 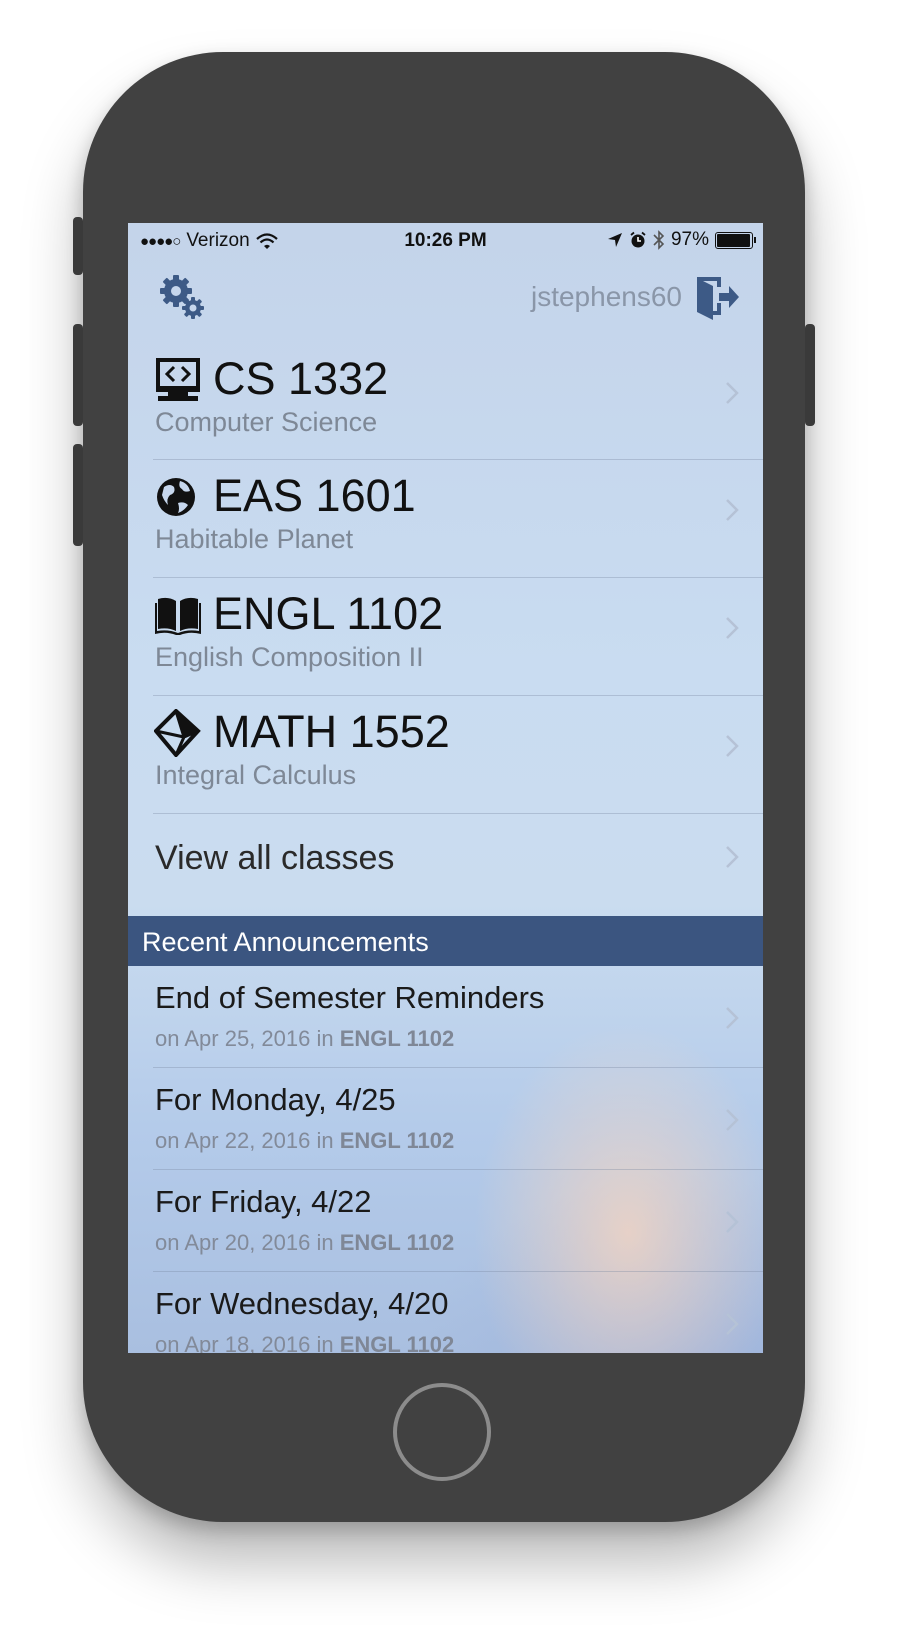 I want to click on volume-down-button, so click(x=78, y=495).